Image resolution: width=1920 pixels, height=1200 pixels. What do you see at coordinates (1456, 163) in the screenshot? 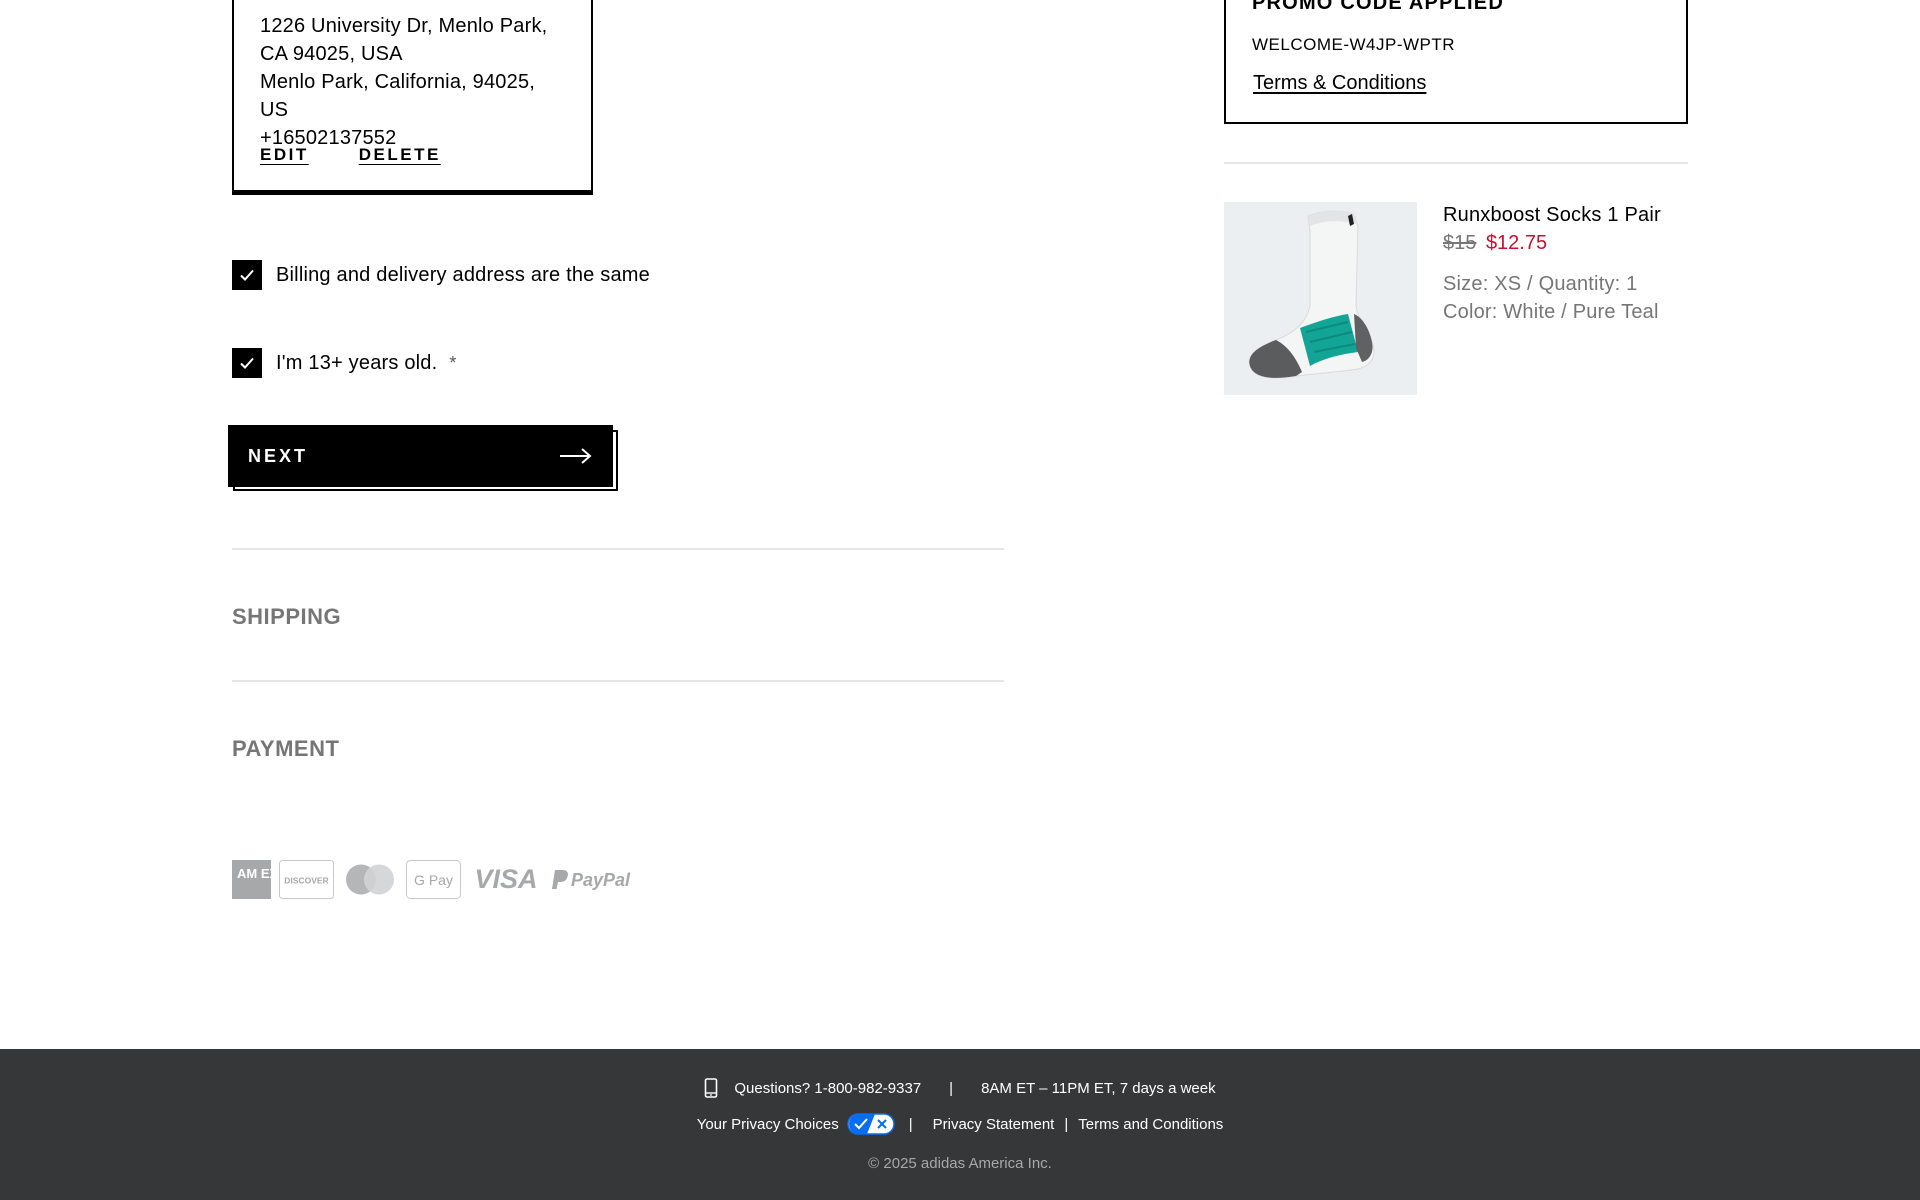
I see `summary-divider` at bounding box center [1456, 163].